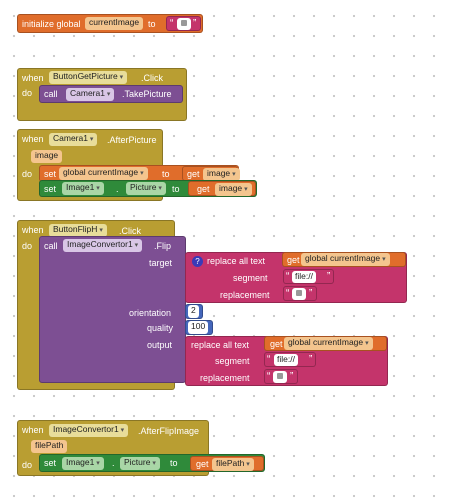 Image resolution: width=452 pixels, height=500 pixels. I want to click on variable-dropdown: image, so click(233, 189).